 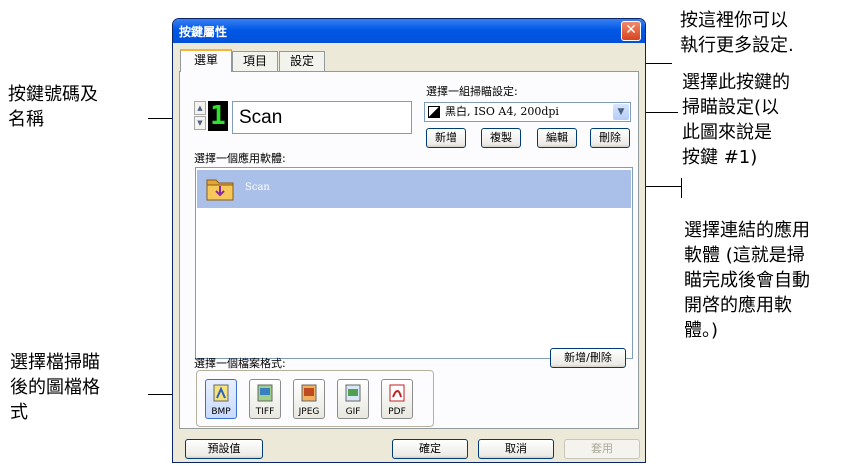 What do you see at coordinates (430, 449) in the screenshot?
I see `ok-button: 確定` at bounding box center [430, 449].